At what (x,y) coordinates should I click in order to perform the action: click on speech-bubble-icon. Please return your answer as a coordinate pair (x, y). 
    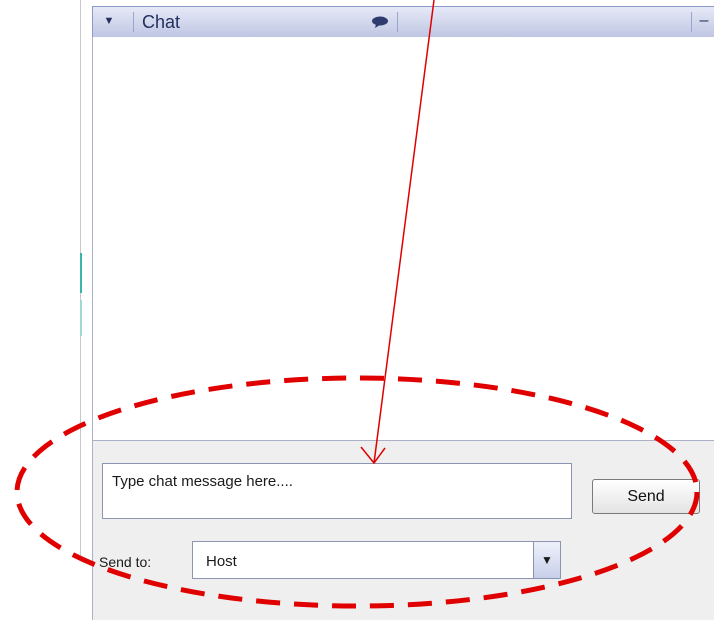
    Looking at the image, I should click on (380, 22).